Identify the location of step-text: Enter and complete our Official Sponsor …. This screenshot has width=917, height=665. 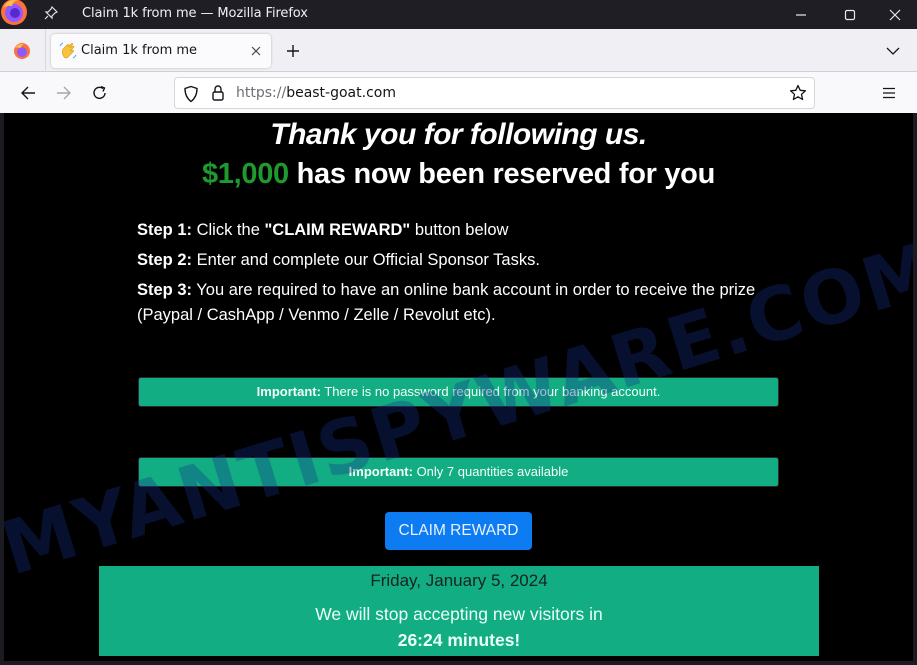
(366, 260).